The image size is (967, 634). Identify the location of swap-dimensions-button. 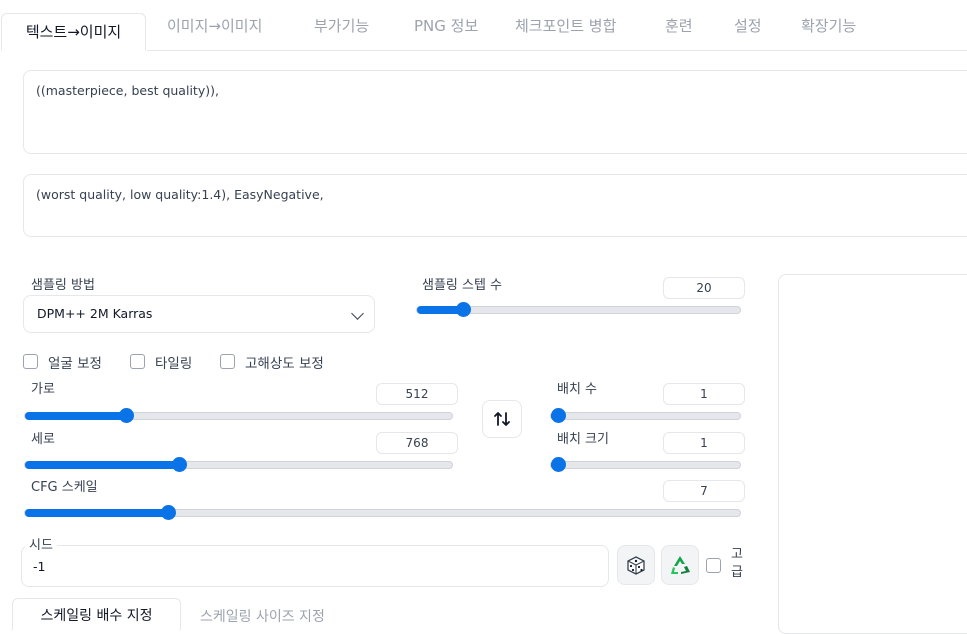
(502, 419).